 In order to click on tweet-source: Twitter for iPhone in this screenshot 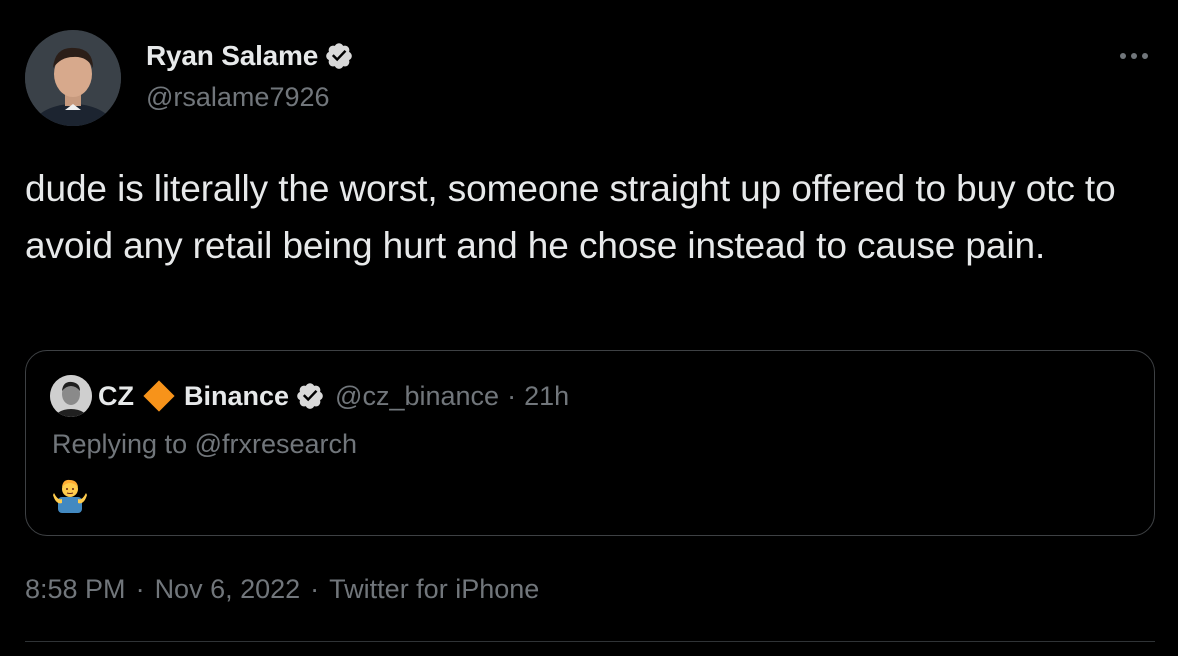, I will do `click(434, 589)`.